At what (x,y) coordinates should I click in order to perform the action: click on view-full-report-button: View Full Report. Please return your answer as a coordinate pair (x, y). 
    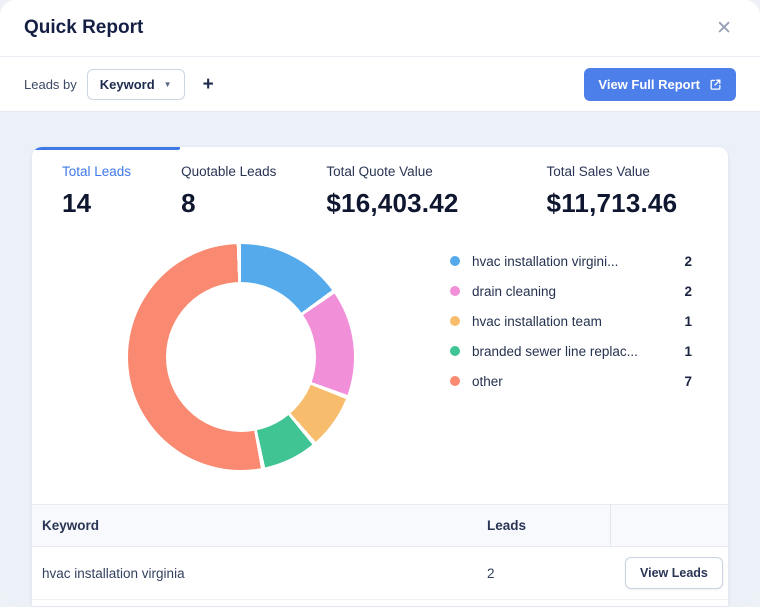
    Looking at the image, I should click on (660, 84).